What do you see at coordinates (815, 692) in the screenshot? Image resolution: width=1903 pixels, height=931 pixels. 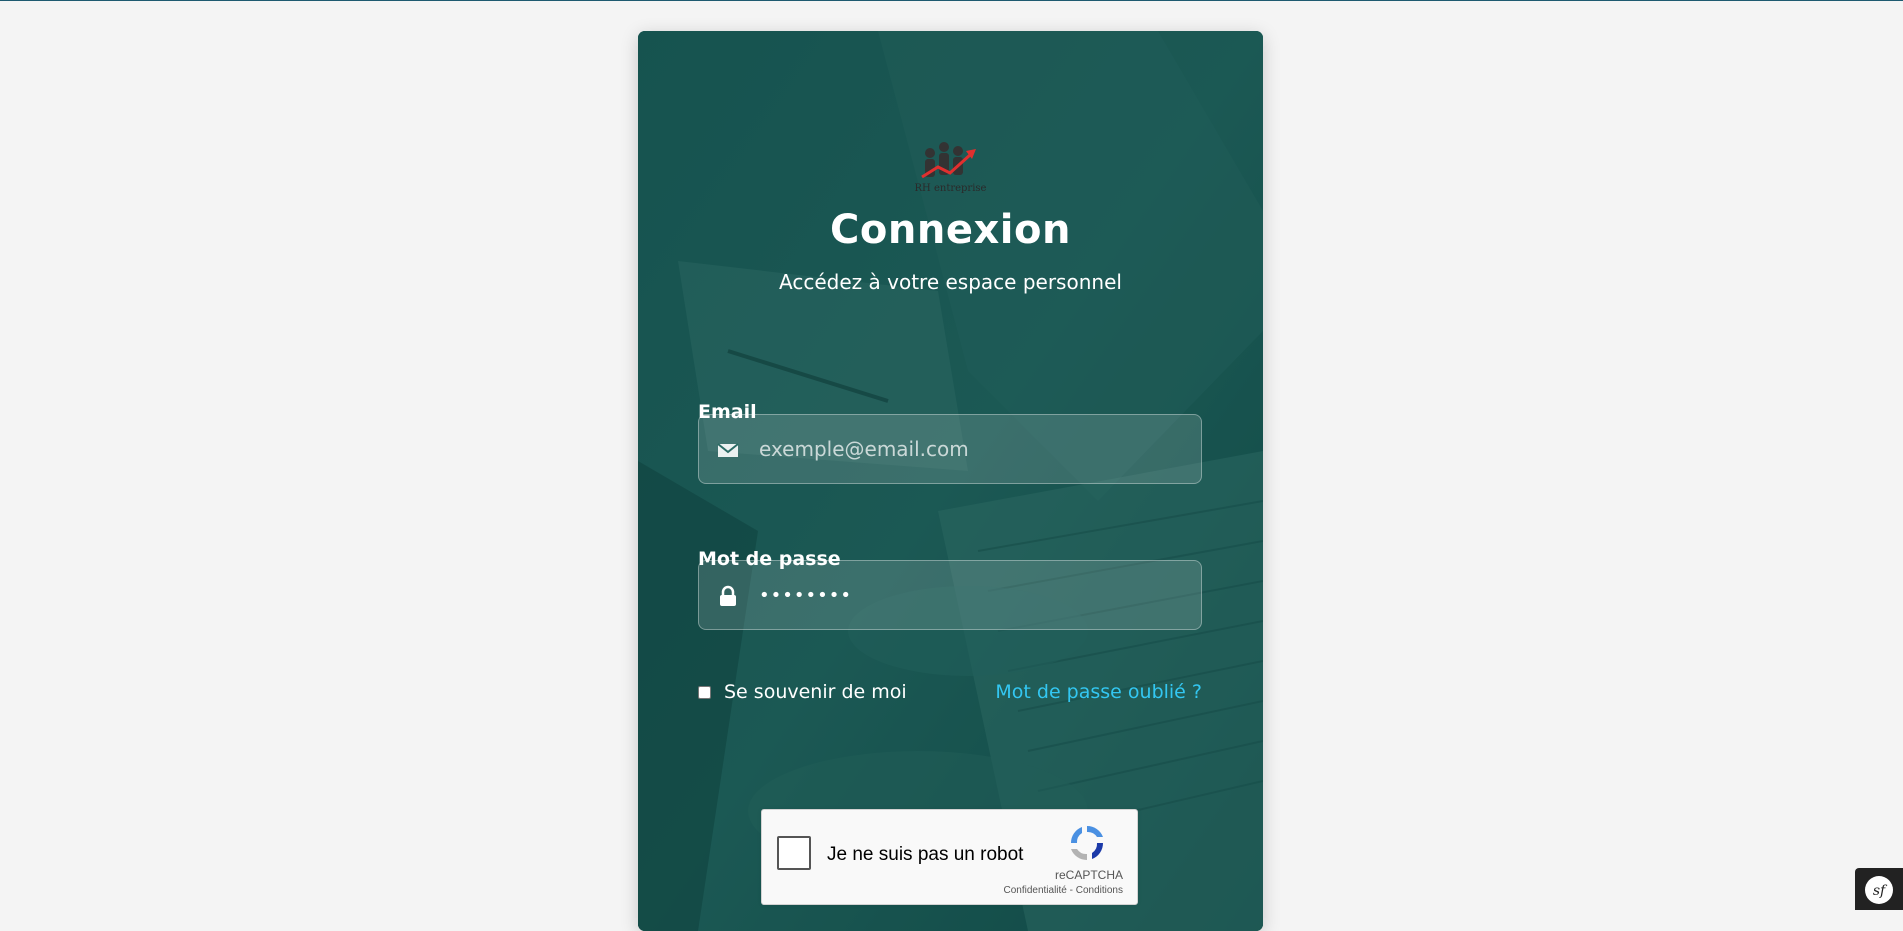 I see `remember-label: Se souvenir de moi` at bounding box center [815, 692].